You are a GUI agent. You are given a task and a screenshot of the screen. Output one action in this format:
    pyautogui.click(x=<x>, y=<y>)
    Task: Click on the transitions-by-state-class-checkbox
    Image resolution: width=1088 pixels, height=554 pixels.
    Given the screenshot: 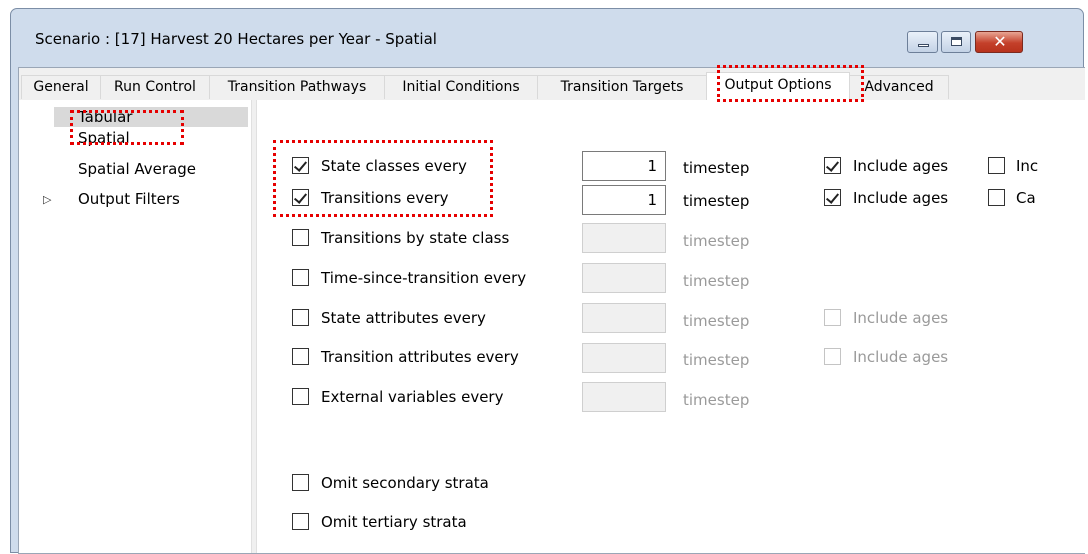 What is the action you would take?
    pyautogui.click(x=300, y=237)
    